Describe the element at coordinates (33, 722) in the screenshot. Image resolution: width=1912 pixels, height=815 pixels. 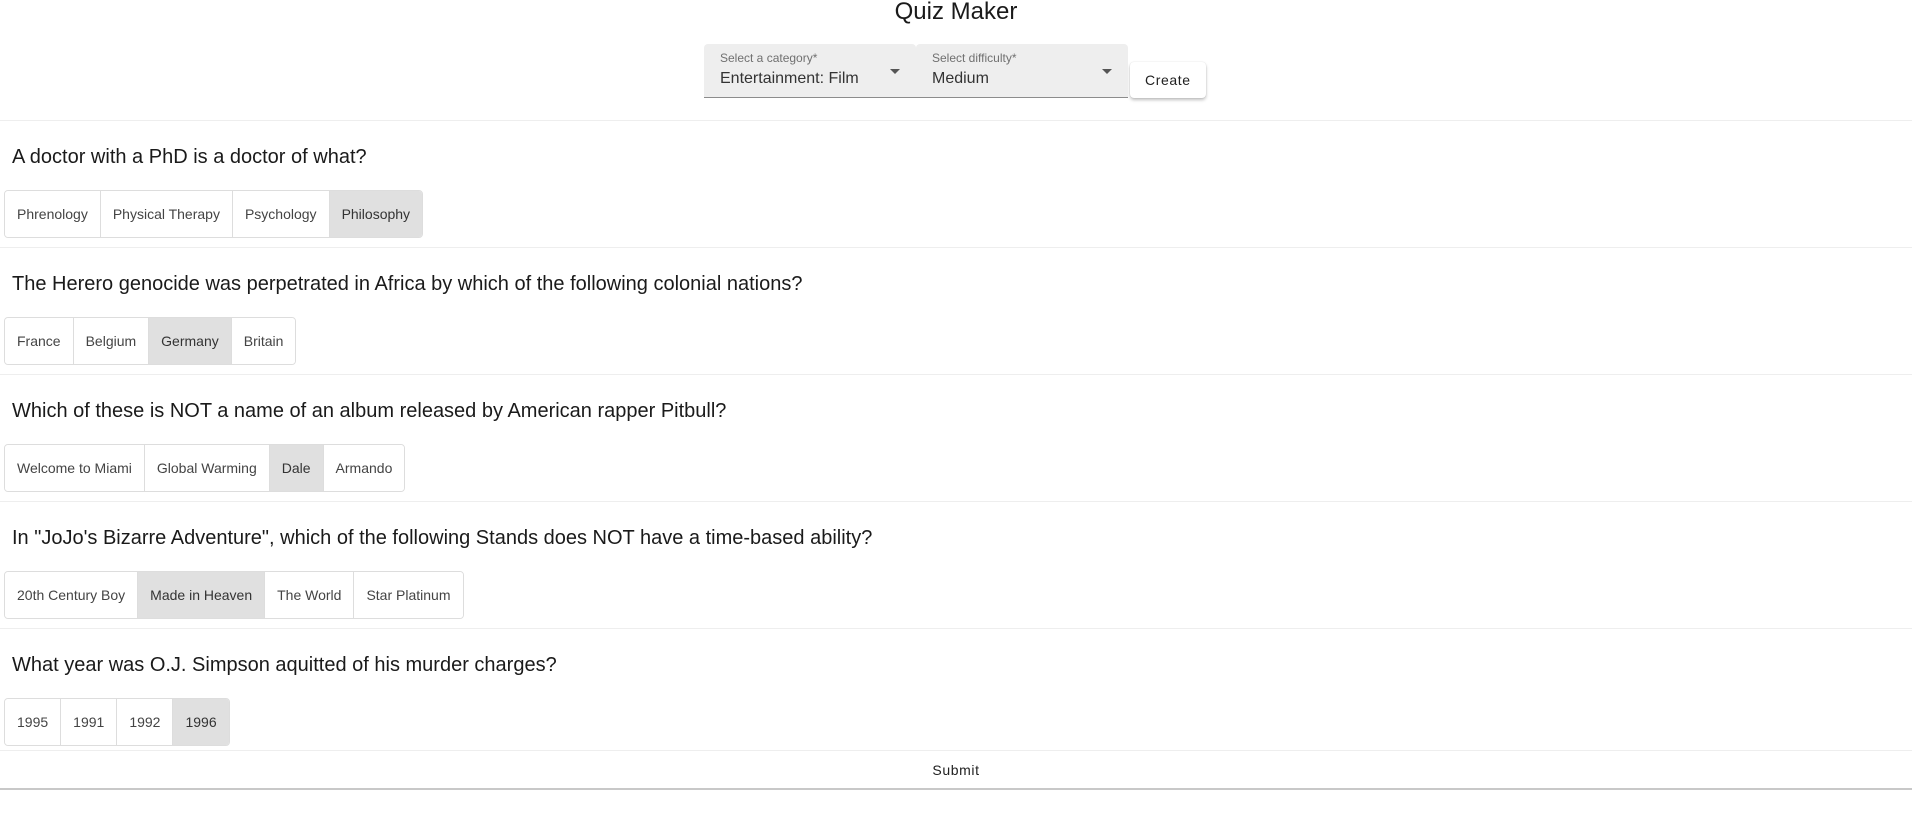
I see `answer-option: 1995` at that location.